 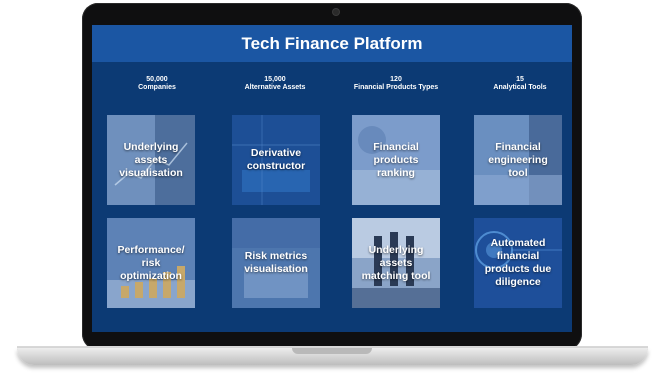 I want to click on tile-label: Risk metrics visualisation, so click(x=276, y=262).